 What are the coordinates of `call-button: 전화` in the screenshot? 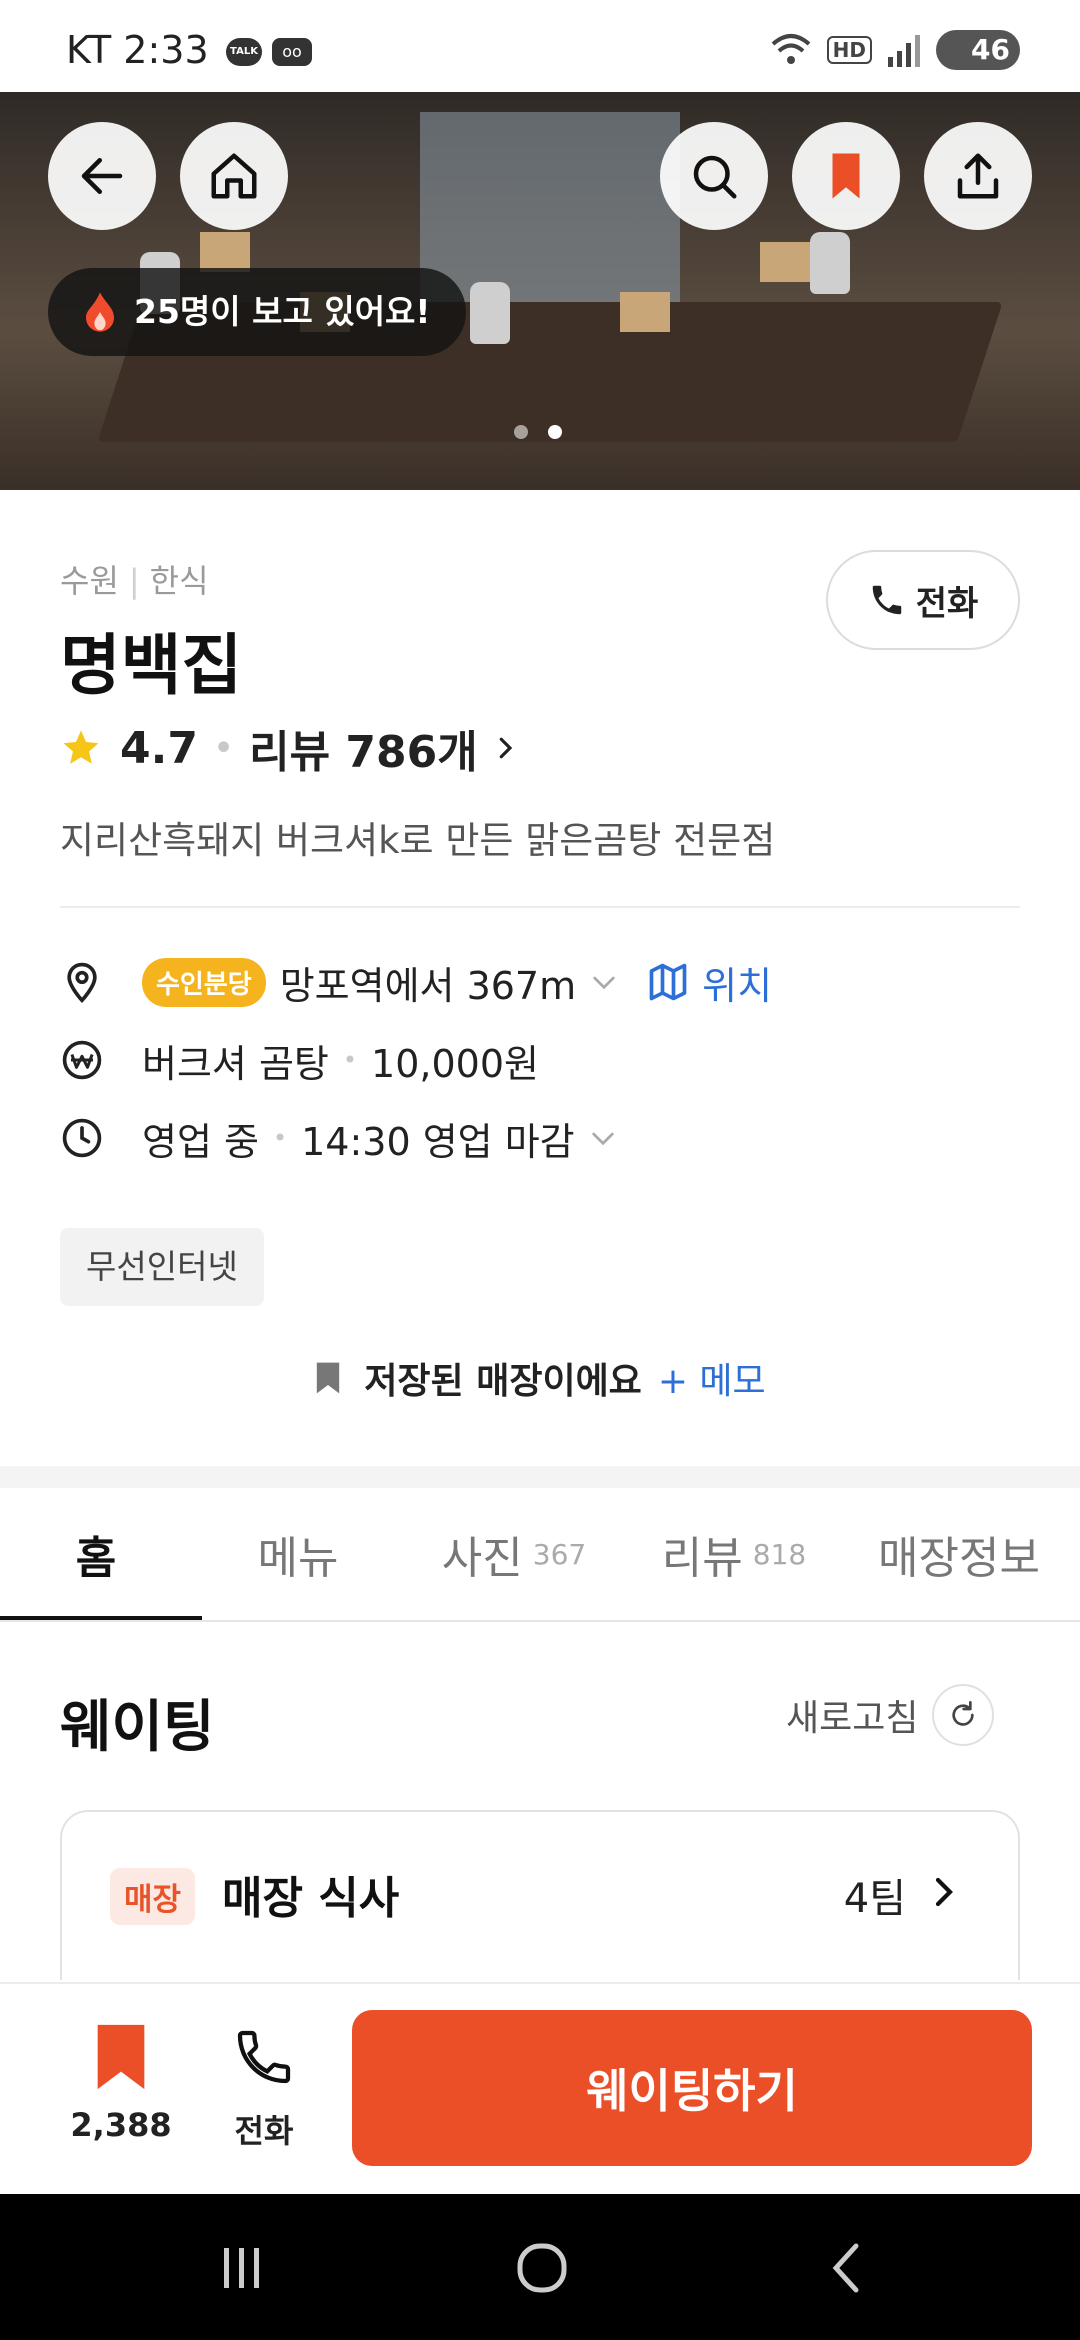 It's located at (923, 600).